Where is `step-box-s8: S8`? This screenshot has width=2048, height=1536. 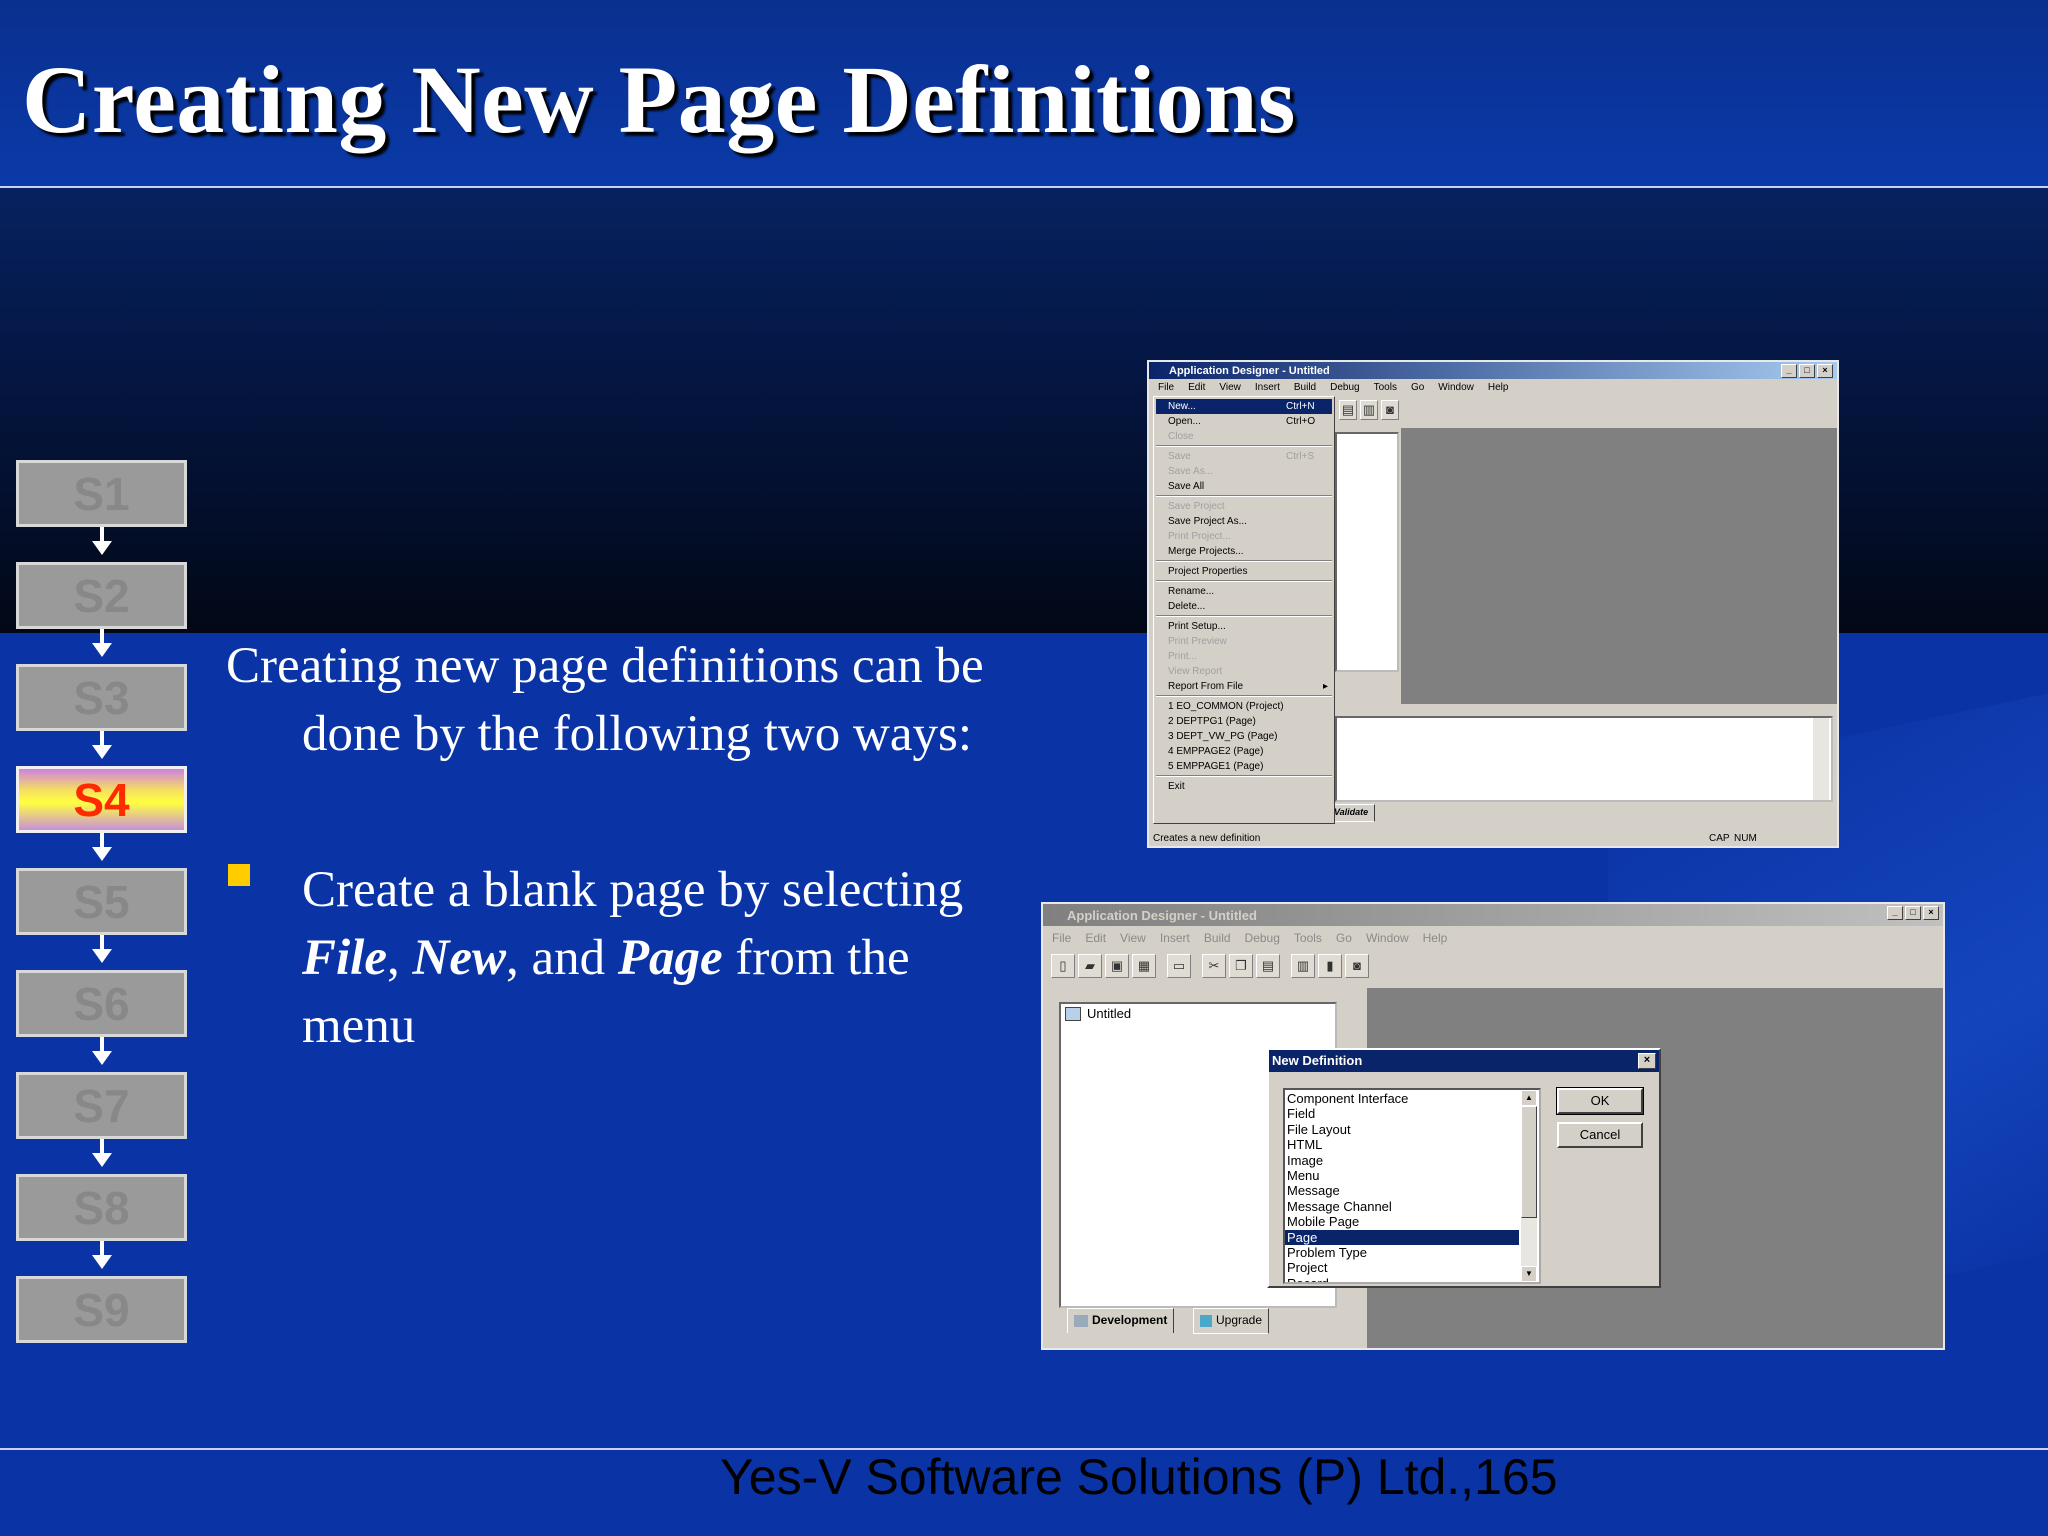
step-box-s8: S8 is located at coordinates (101, 1207).